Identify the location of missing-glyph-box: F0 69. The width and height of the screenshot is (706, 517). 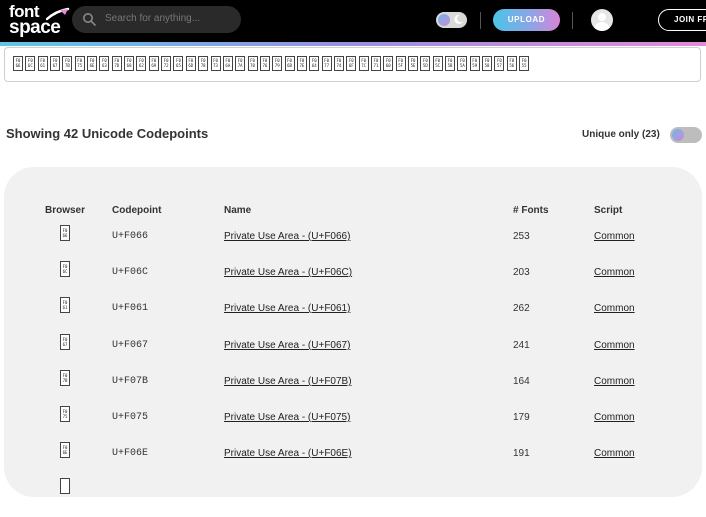
(153, 63).